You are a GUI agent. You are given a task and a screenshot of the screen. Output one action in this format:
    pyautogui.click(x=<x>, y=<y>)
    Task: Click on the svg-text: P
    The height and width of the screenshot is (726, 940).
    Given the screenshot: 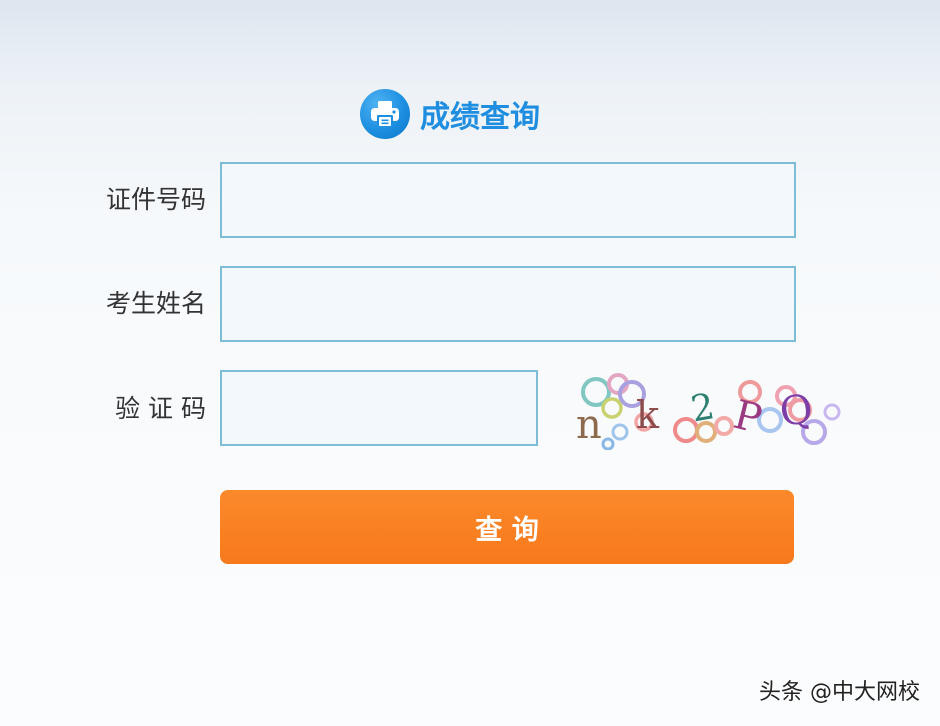 What is the action you would take?
    pyautogui.click(x=747, y=417)
    